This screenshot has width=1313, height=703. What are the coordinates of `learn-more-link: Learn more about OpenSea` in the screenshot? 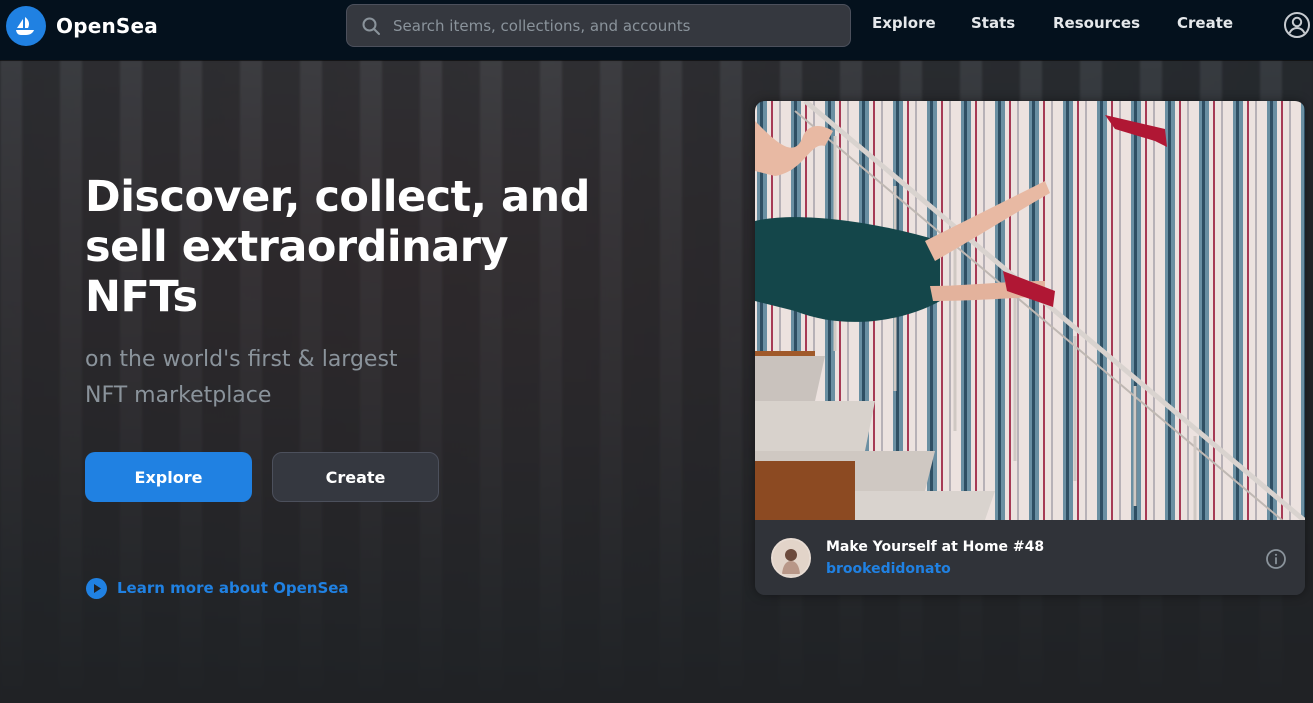 It's located at (217, 588).